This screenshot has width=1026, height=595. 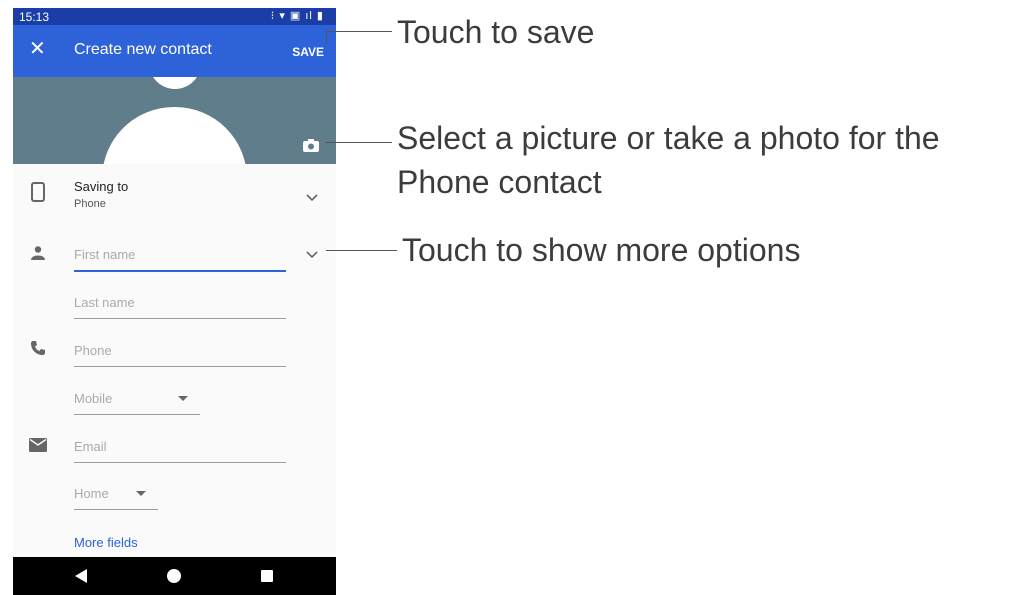 I want to click on email-icon, so click(x=38, y=445).